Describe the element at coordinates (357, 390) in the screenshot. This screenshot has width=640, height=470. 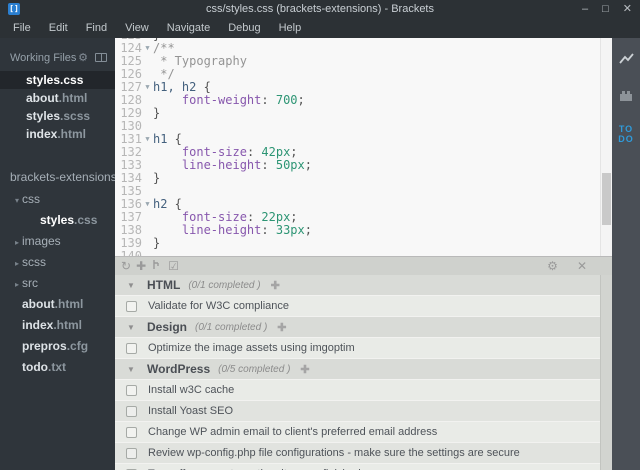
I see `todo-item-row: Install w3C cache` at that location.